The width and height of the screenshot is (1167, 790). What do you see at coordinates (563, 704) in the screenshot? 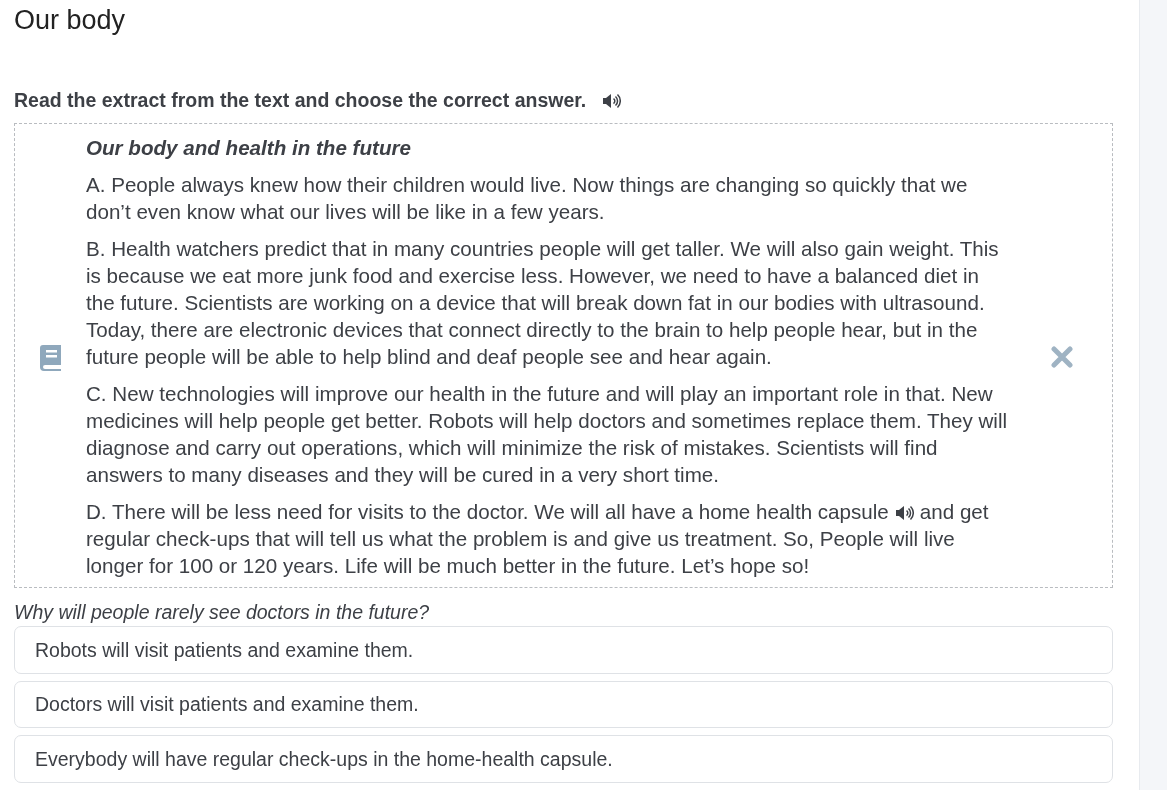
I see `answer-option: Doctors will visit patients and examine them.` at bounding box center [563, 704].